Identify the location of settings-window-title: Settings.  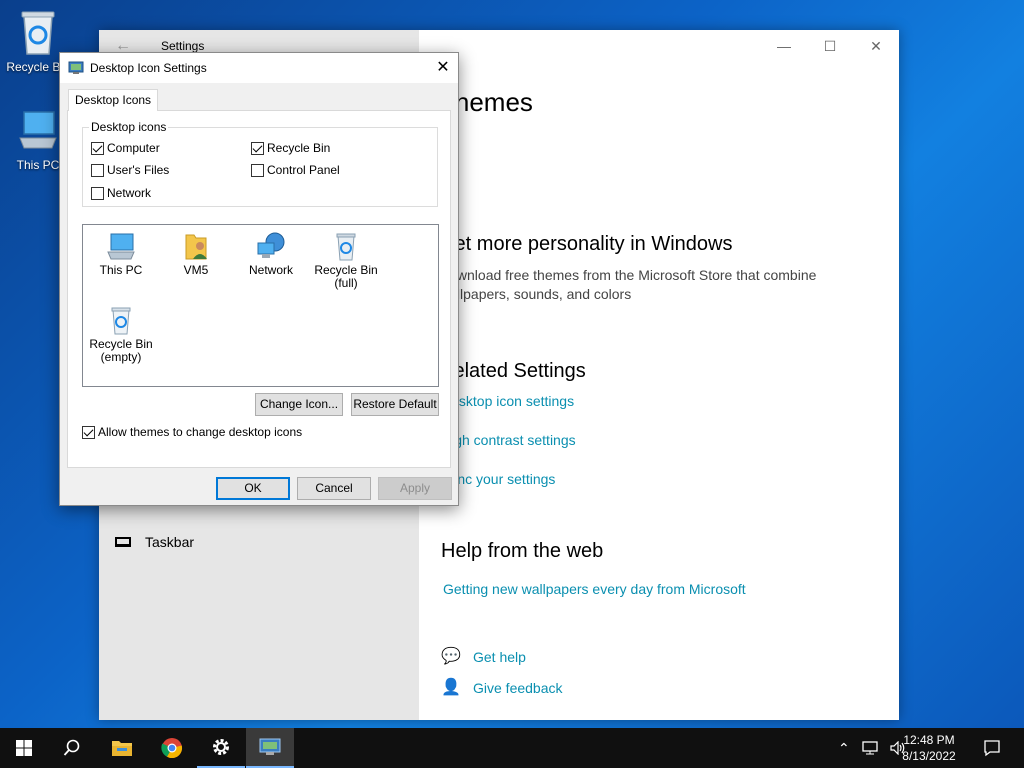
(183, 46).